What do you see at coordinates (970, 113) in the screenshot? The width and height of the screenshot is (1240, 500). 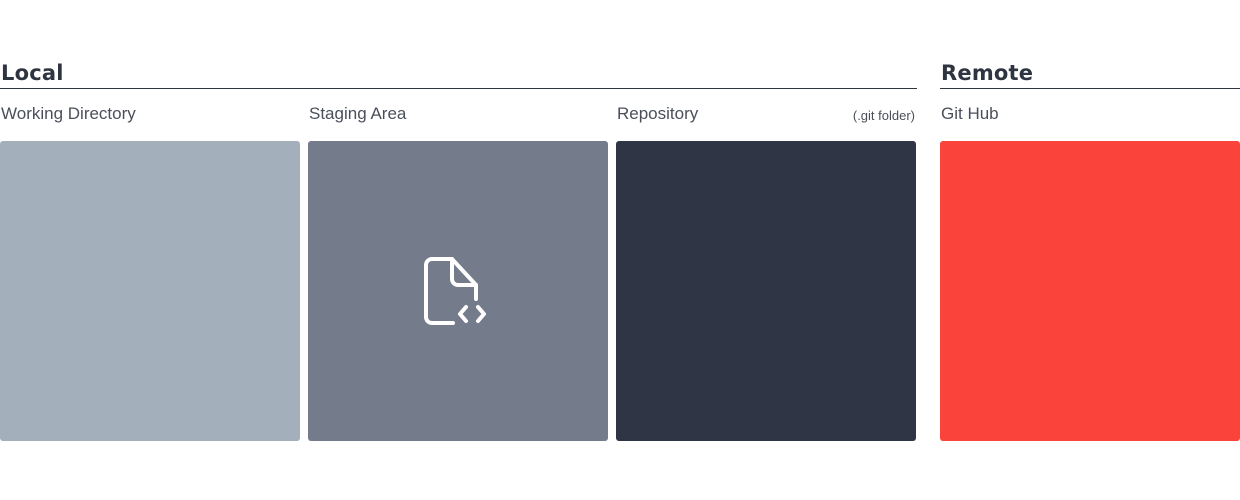 I see `github-label: Git Hub` at bounding box center [970, 113].